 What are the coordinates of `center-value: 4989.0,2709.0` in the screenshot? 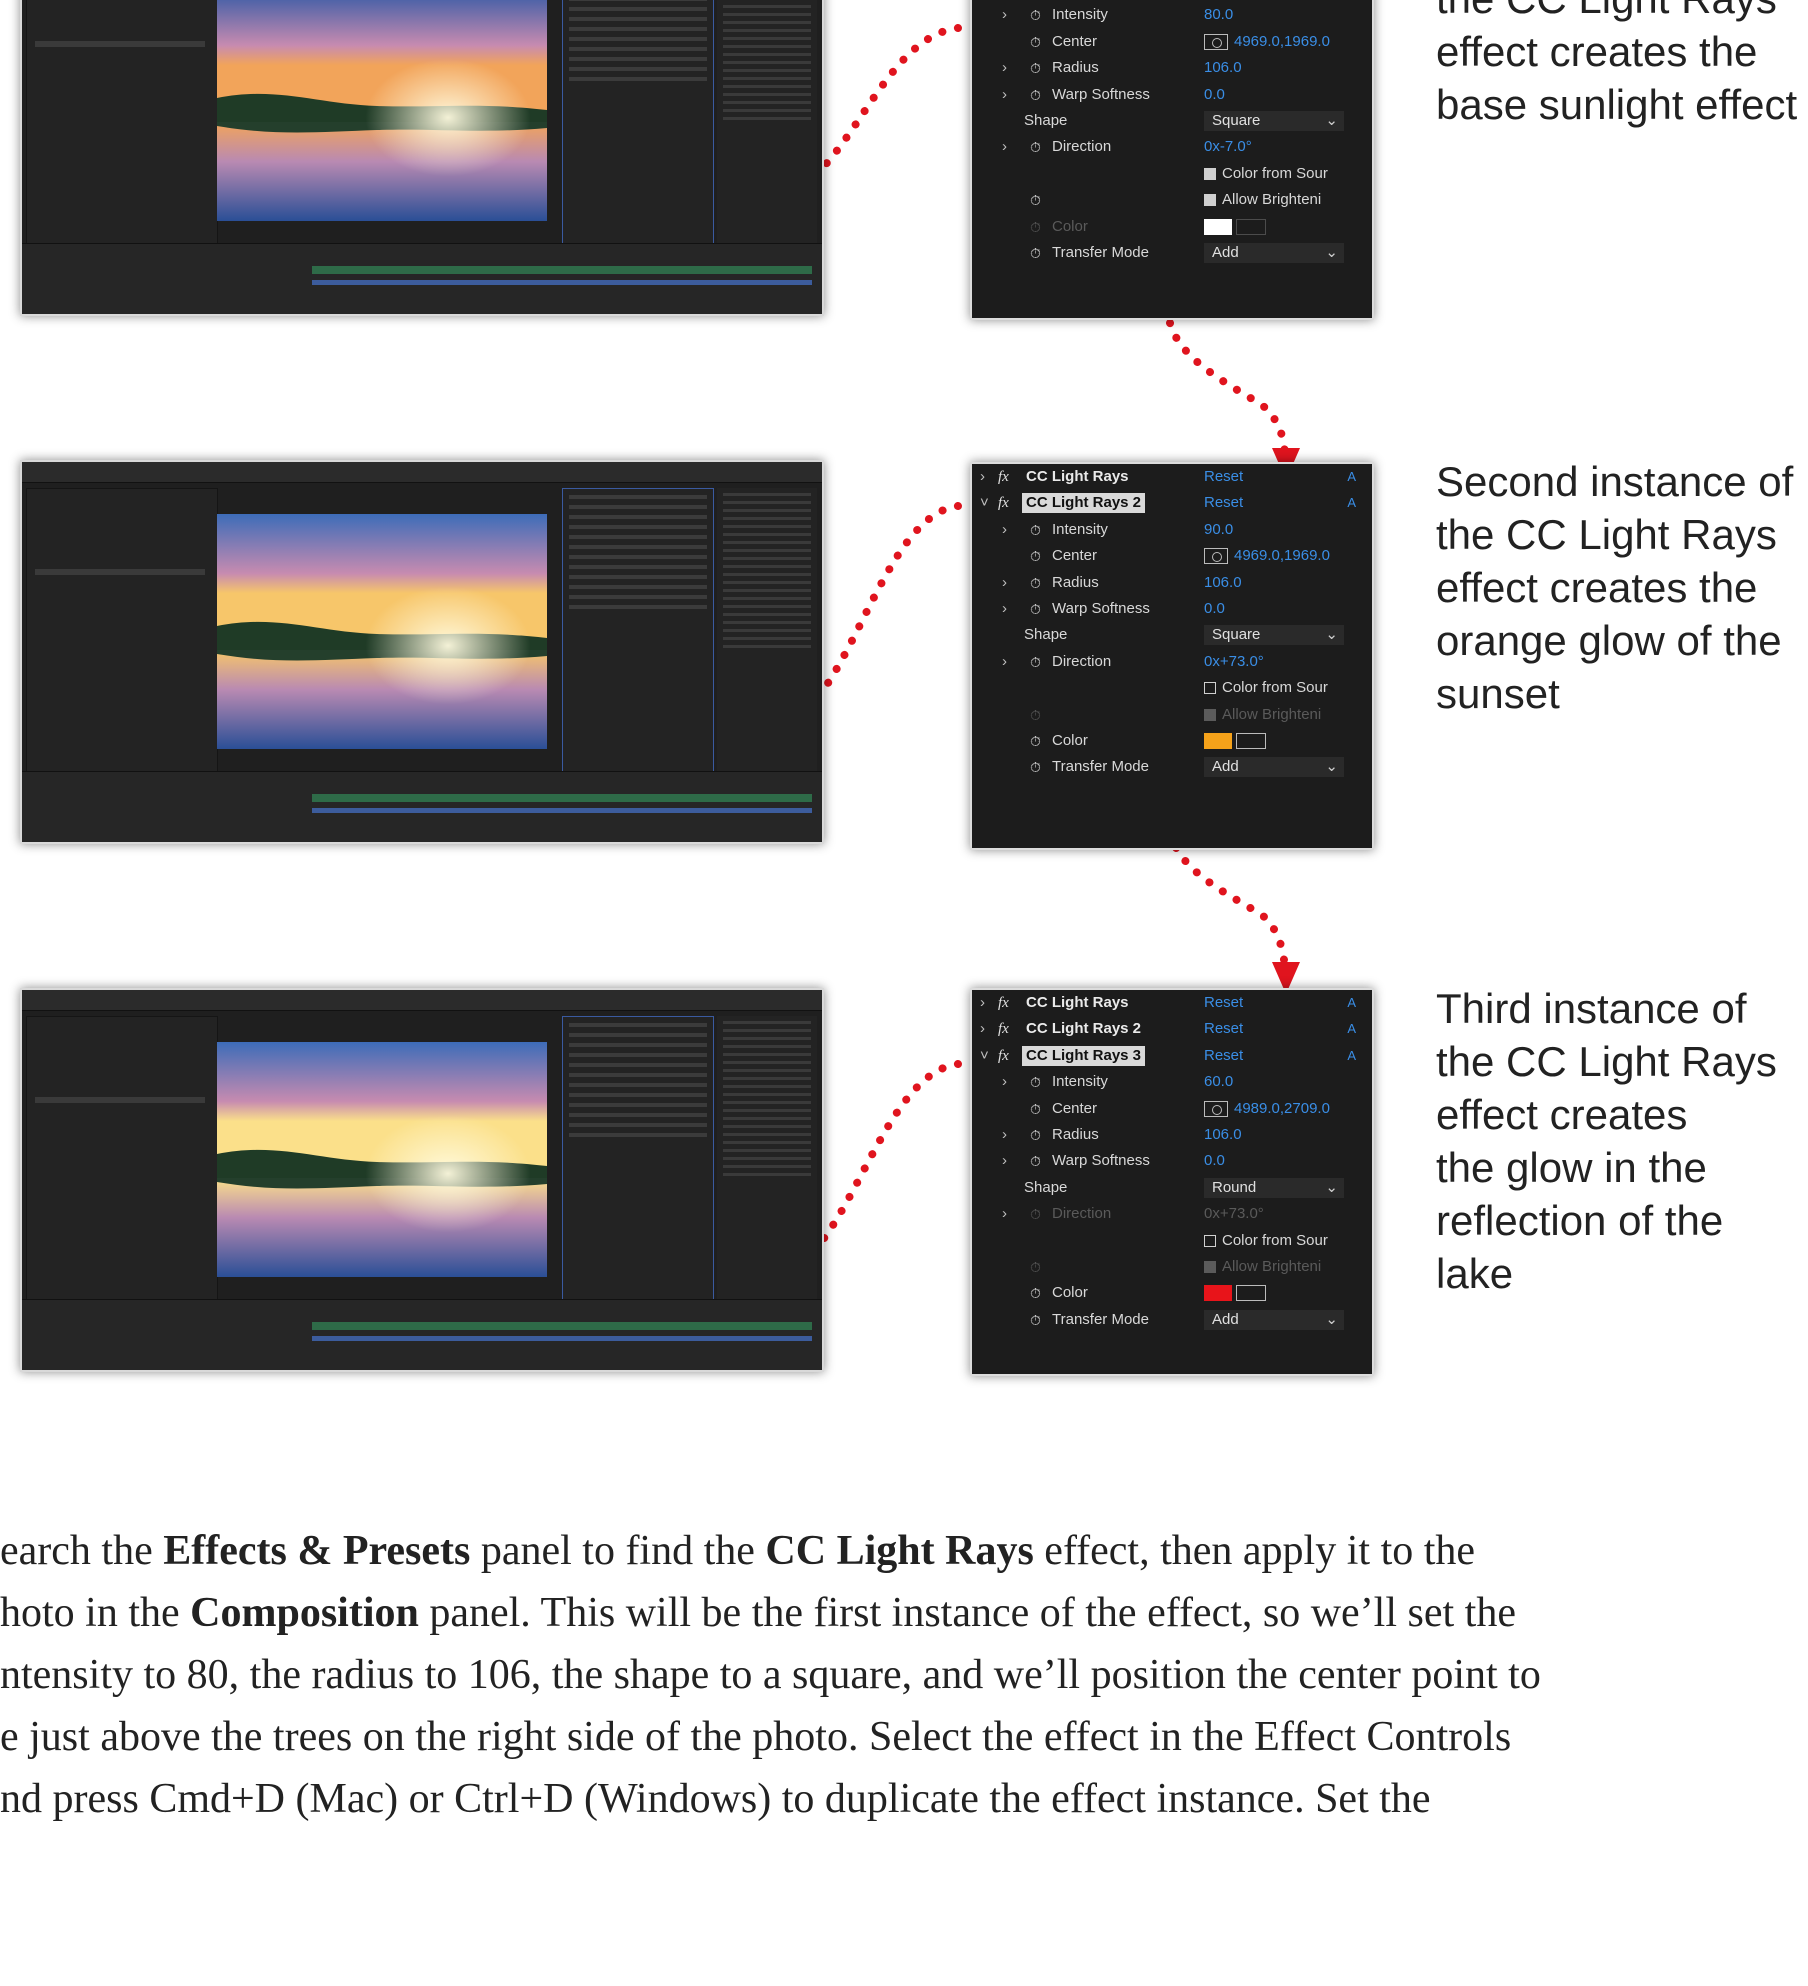 It's located at (1282, 1109).